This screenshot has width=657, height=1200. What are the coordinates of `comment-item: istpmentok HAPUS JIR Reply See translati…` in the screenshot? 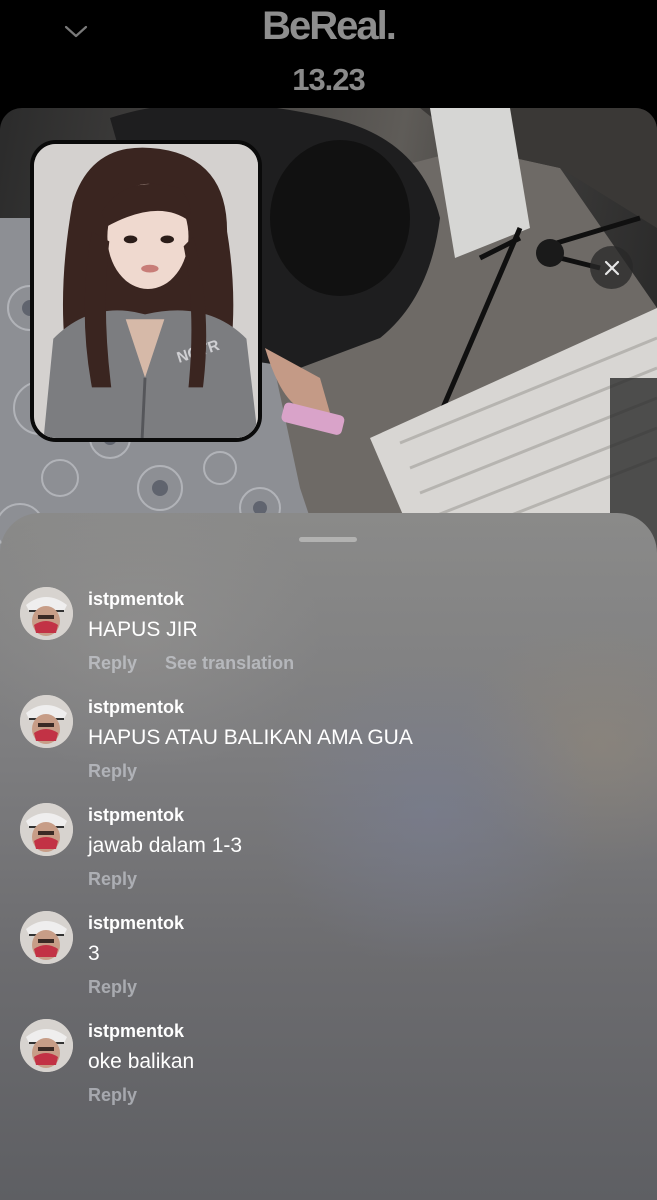 It's located at (328, 641).